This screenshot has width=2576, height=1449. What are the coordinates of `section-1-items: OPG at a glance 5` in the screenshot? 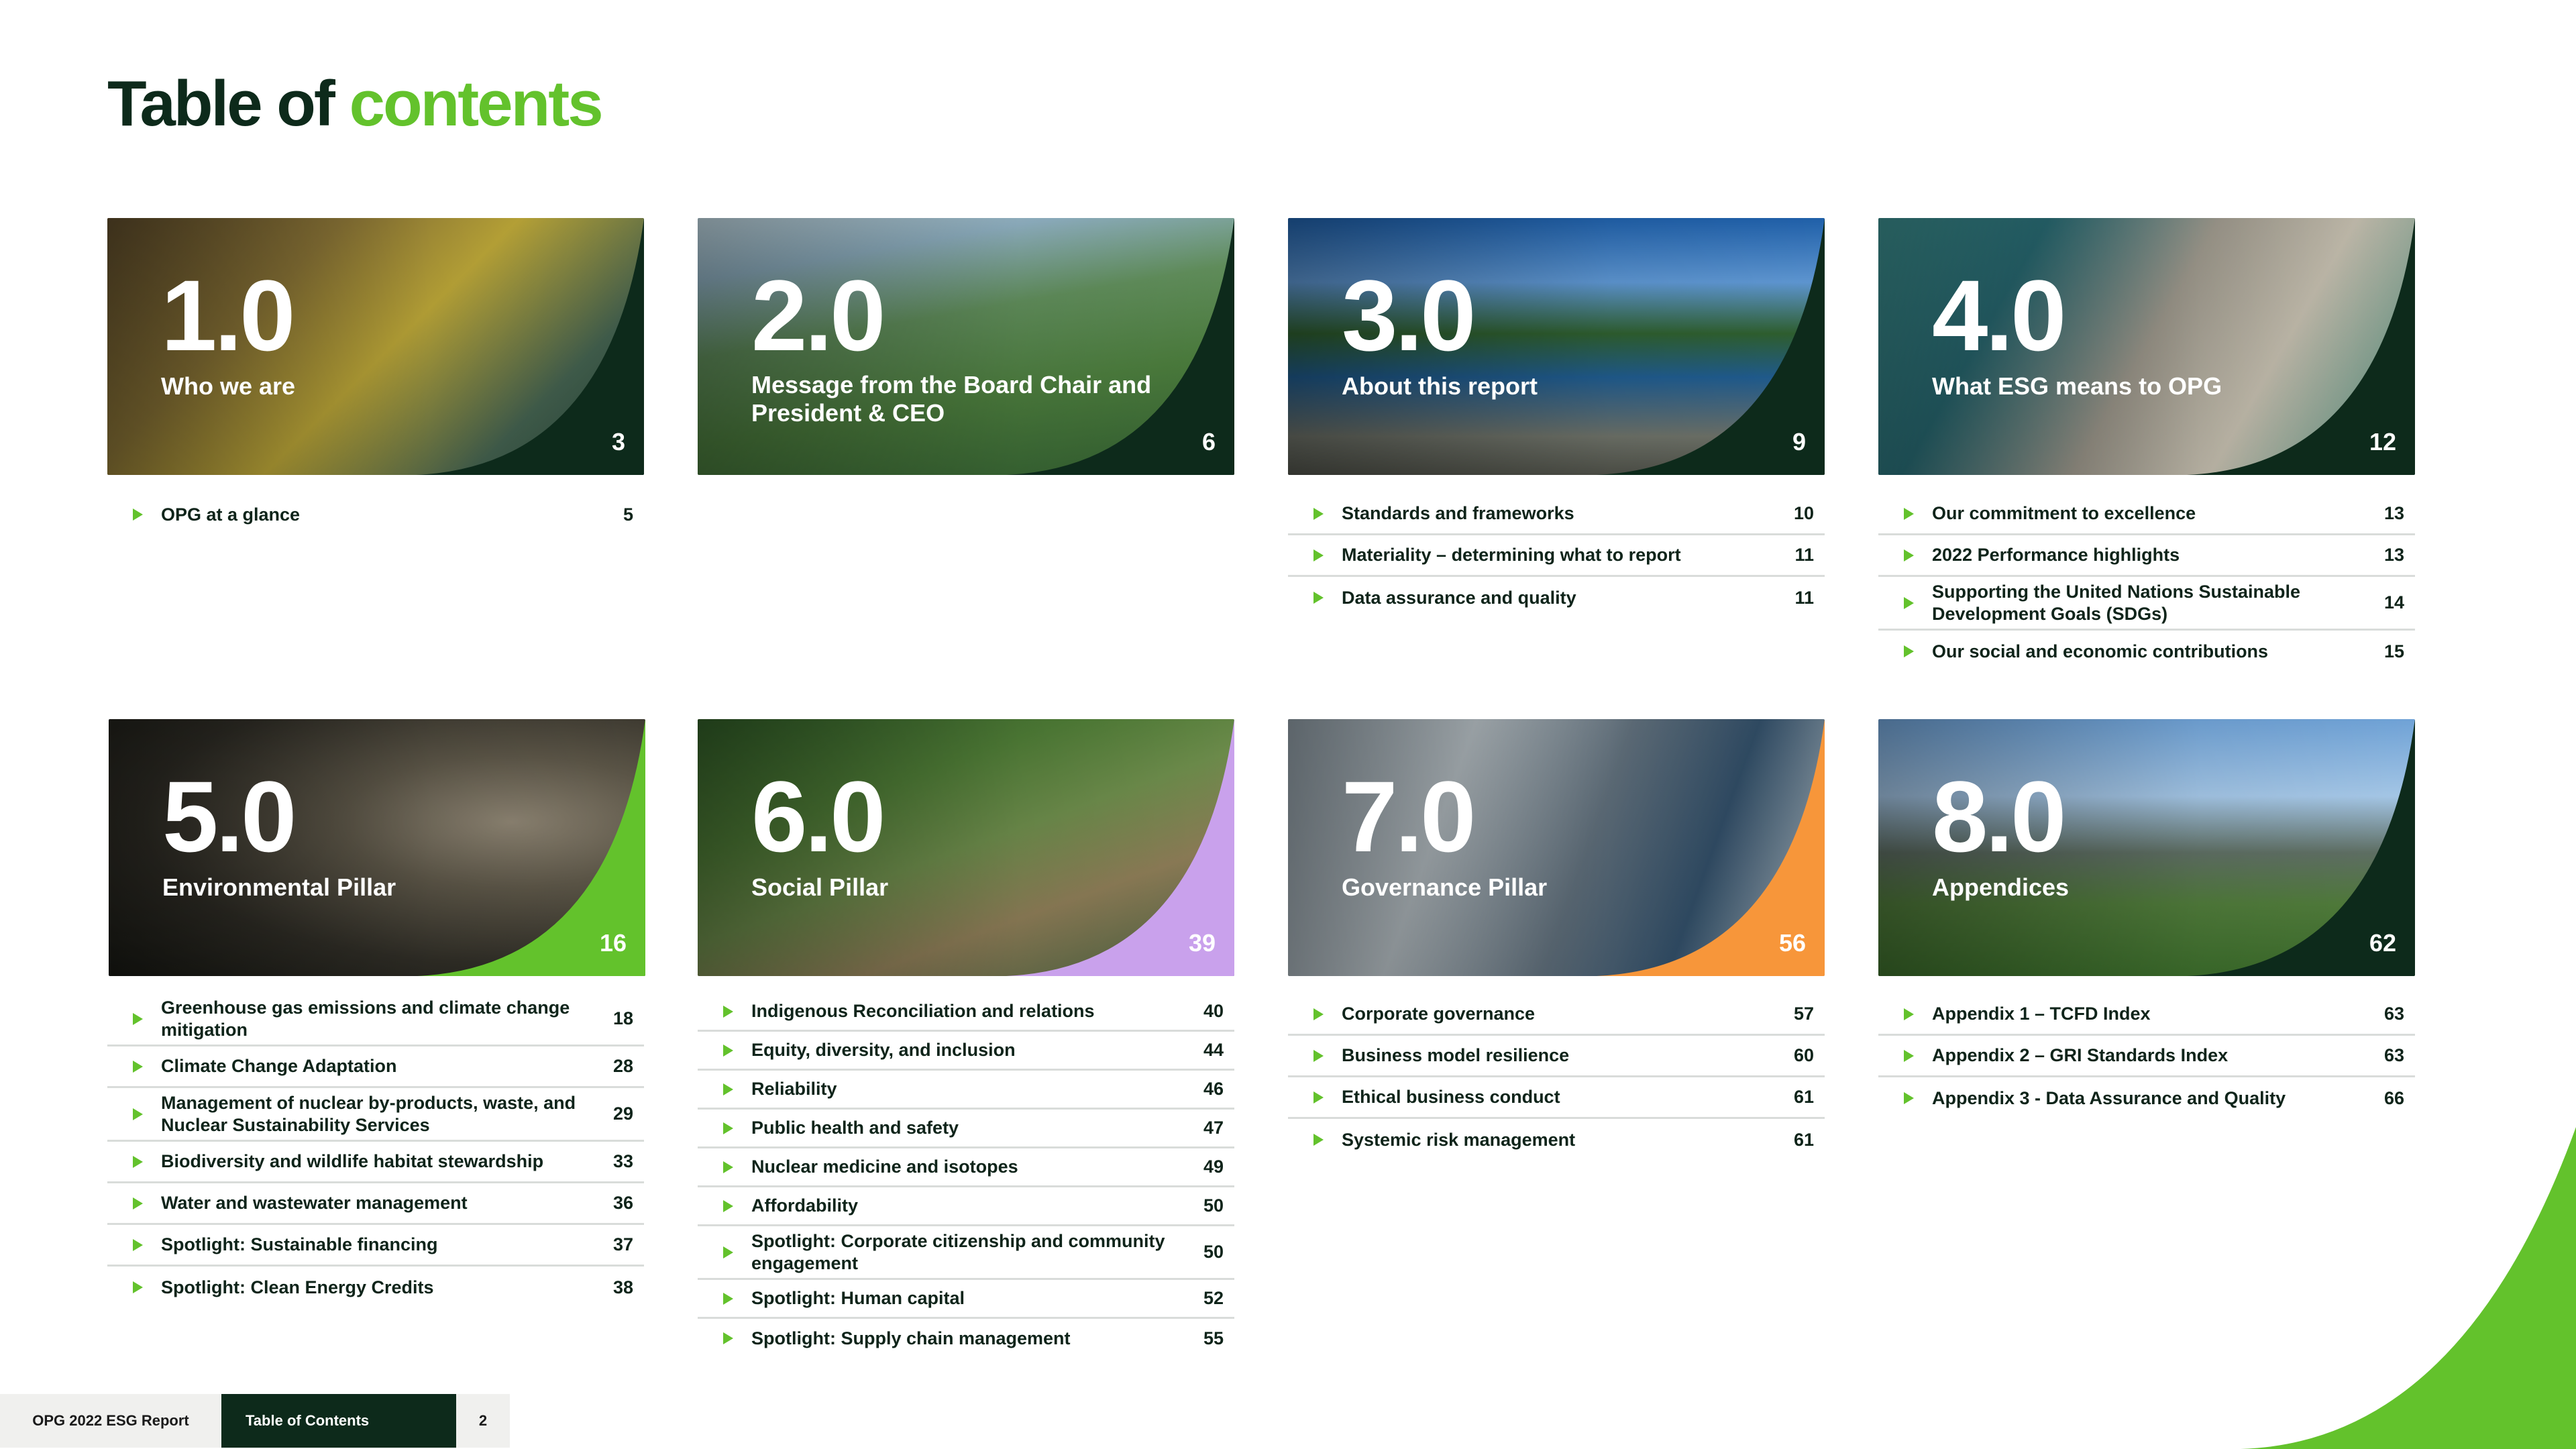 It's located at (375, 514).